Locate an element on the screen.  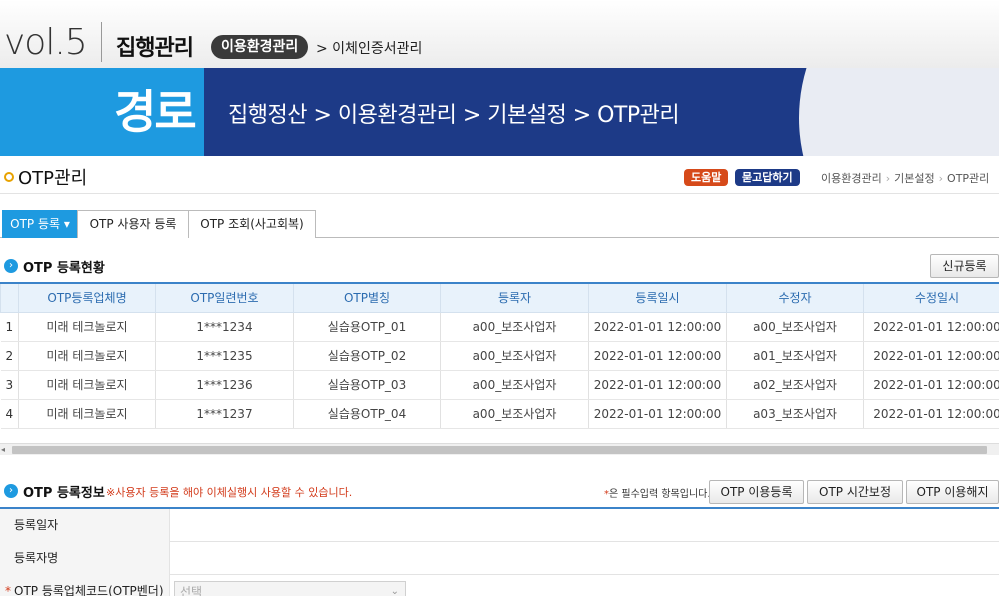
column-header: OTP별칭 is located at coordinates (367, 297).